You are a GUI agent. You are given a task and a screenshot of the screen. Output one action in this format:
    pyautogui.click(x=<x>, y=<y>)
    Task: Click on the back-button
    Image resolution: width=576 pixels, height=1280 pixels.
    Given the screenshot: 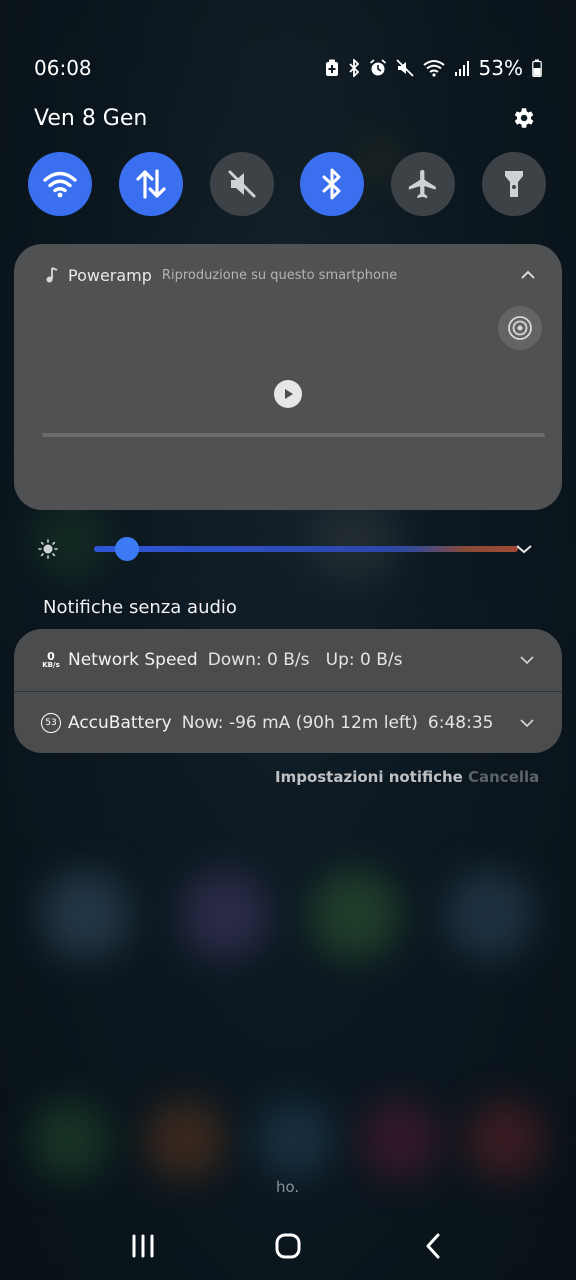 What is the action you would take?
    pyautogui.click(x=433, y=1246)
    